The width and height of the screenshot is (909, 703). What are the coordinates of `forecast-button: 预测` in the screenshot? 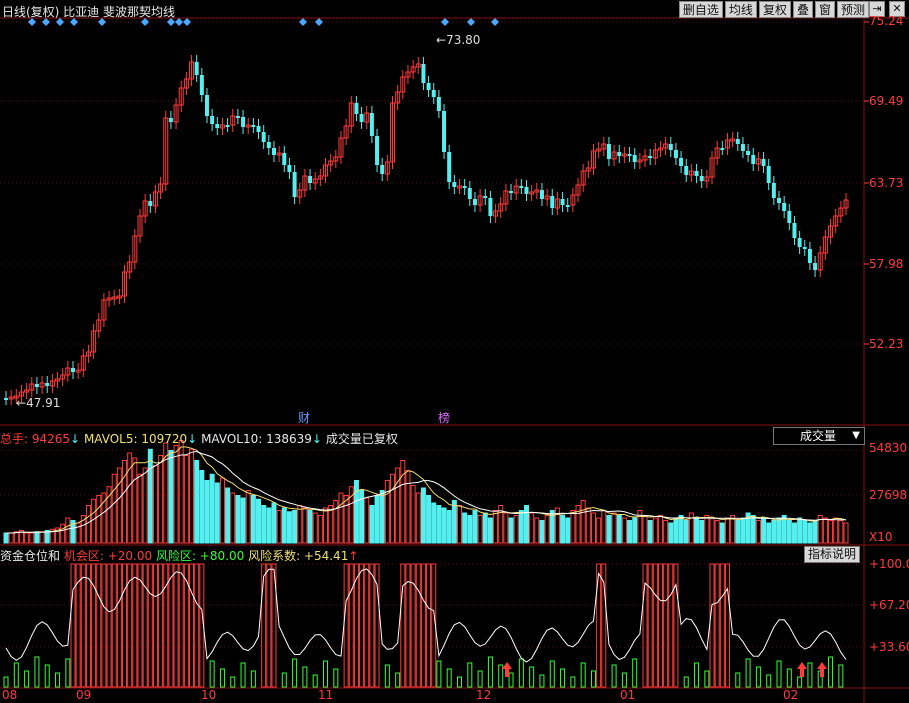 It's located at (852, 9).